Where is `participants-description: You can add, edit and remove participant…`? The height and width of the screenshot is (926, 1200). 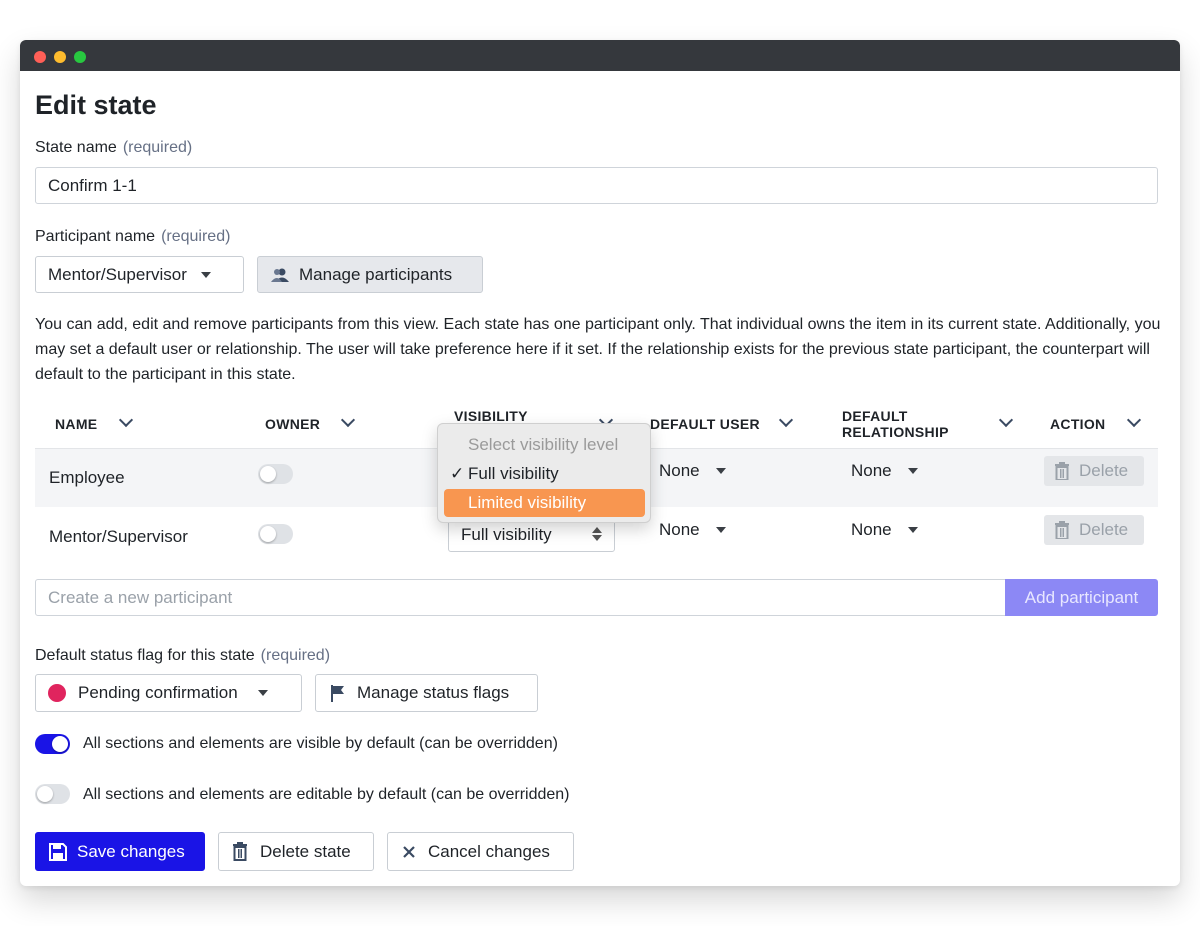 participants-description: You can add, edit and remove participant… is located at coordinates (598, 349).